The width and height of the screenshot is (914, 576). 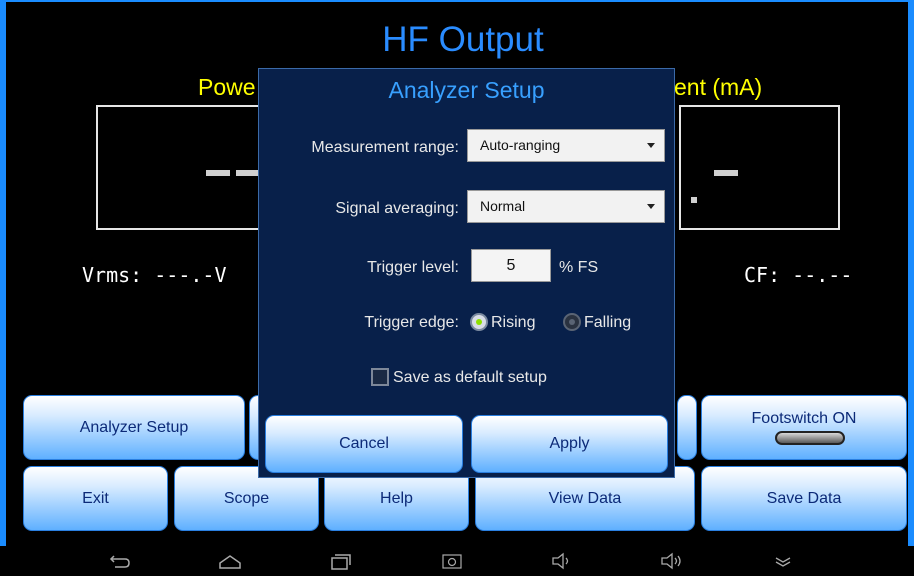 I want to click on exit-button: Exit, so click(x=95, y=498).